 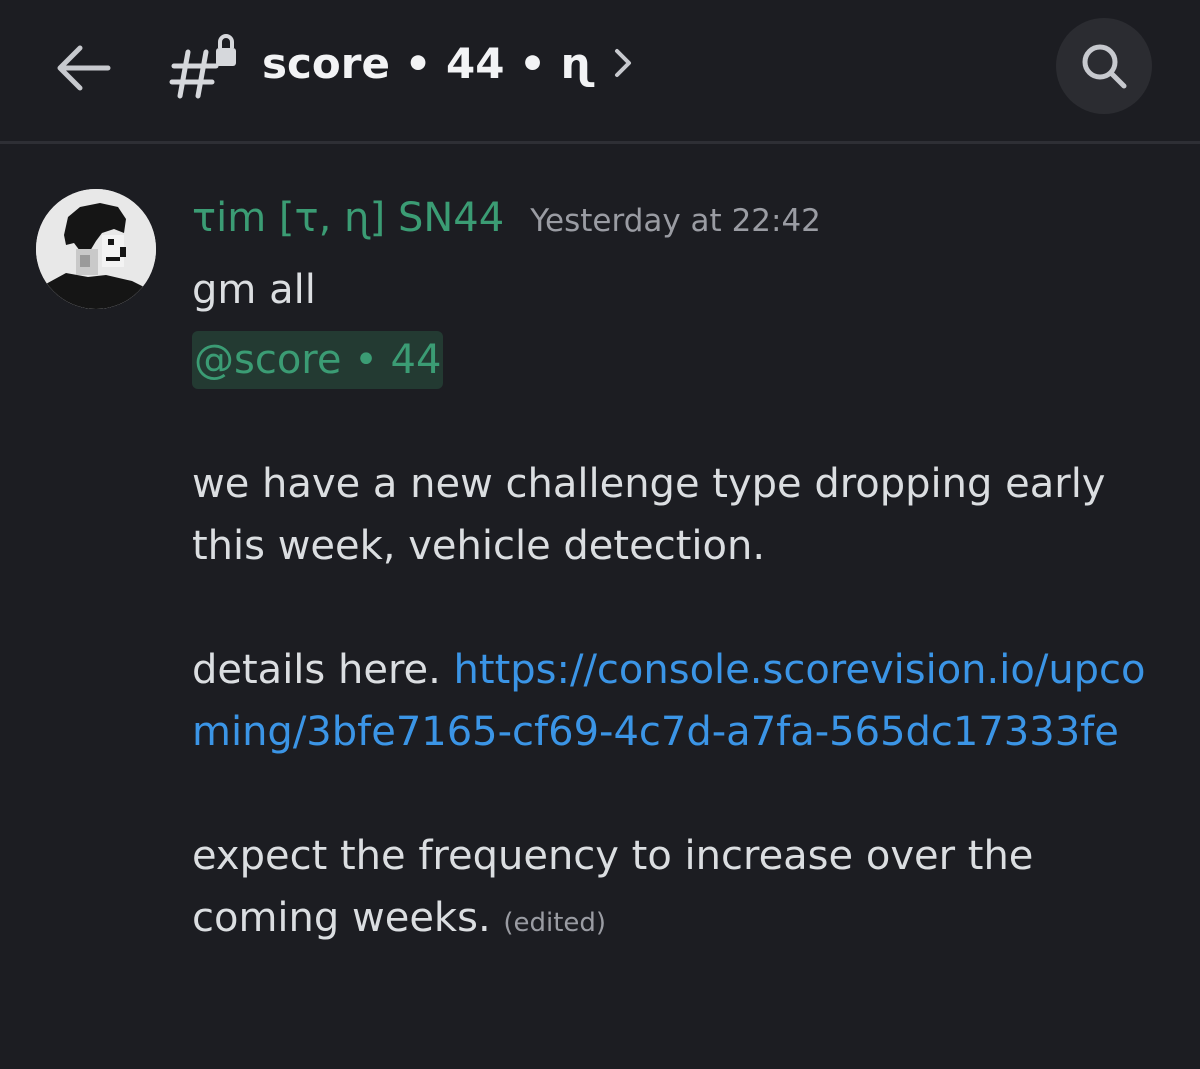 I want to click on role-mention: @score • 44, so click(x=318, y=360).